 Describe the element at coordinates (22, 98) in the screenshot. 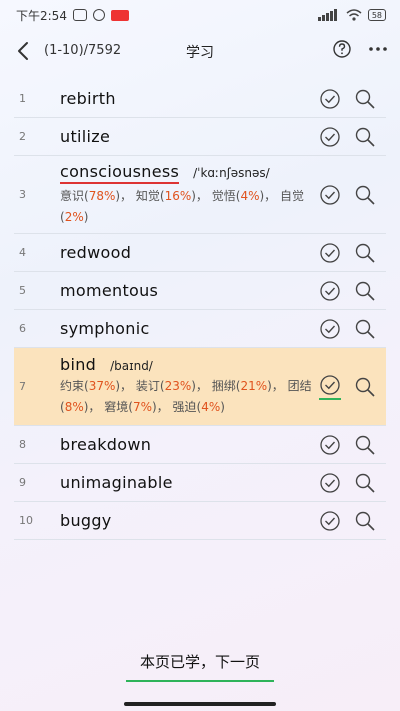

I see `word-index: 1` at that location.